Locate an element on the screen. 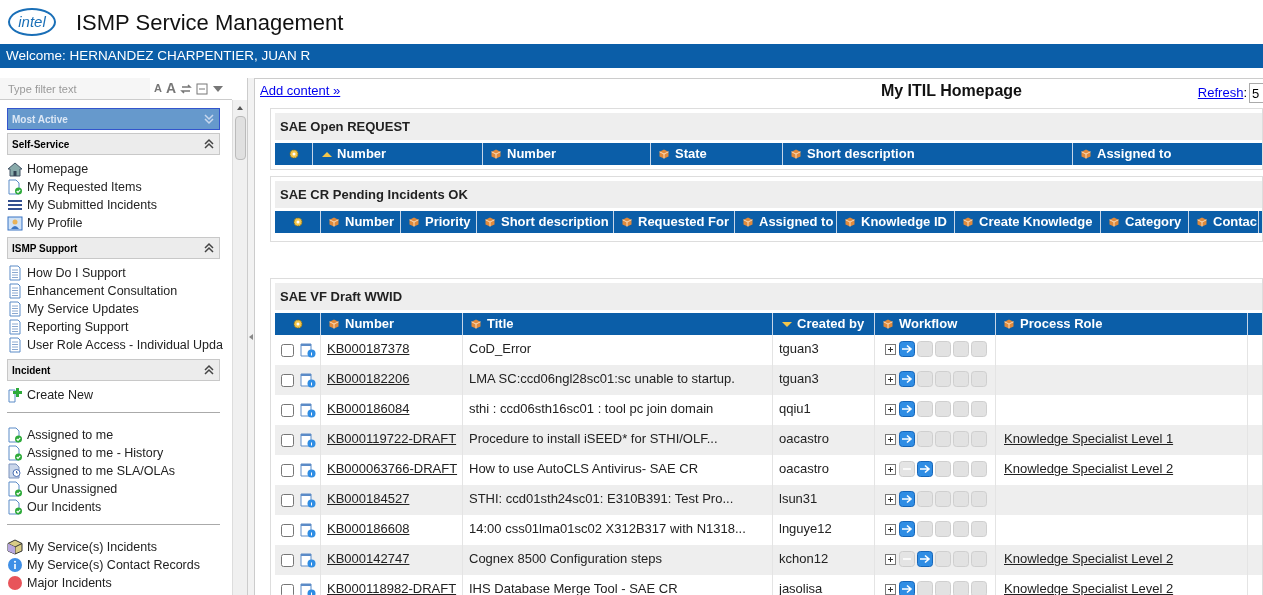 The width and height of the screenshot is (1263, 595). article-link: KB000186608 is located at coordinates (368, 528).